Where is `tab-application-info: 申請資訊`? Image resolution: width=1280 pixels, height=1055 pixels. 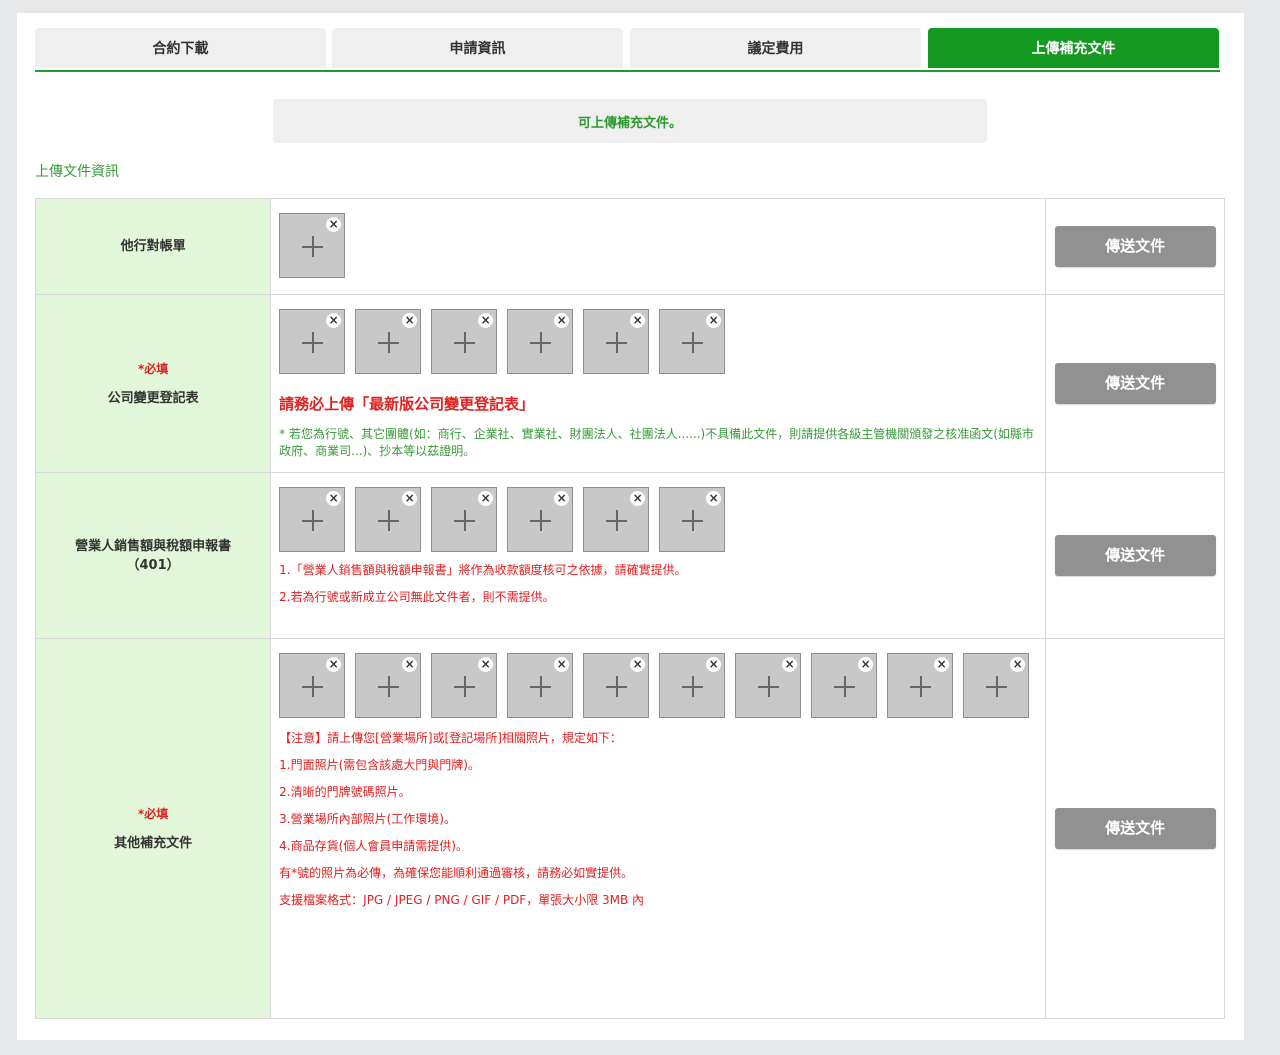
tab-application-info: 申請資訊 is located at coordinates (477, 48).